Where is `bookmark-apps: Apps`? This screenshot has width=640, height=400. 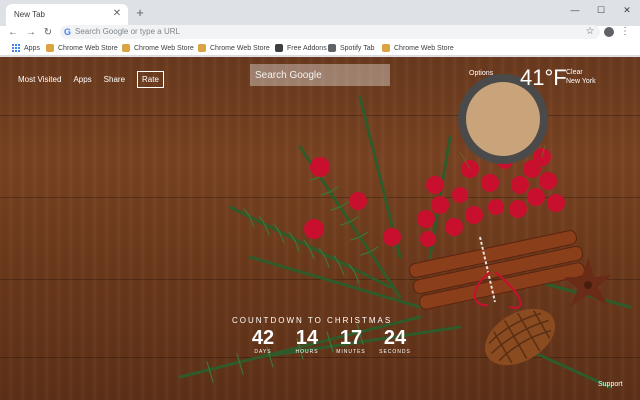
bookmark-apps: Apps is located at coordinates (26, 48).